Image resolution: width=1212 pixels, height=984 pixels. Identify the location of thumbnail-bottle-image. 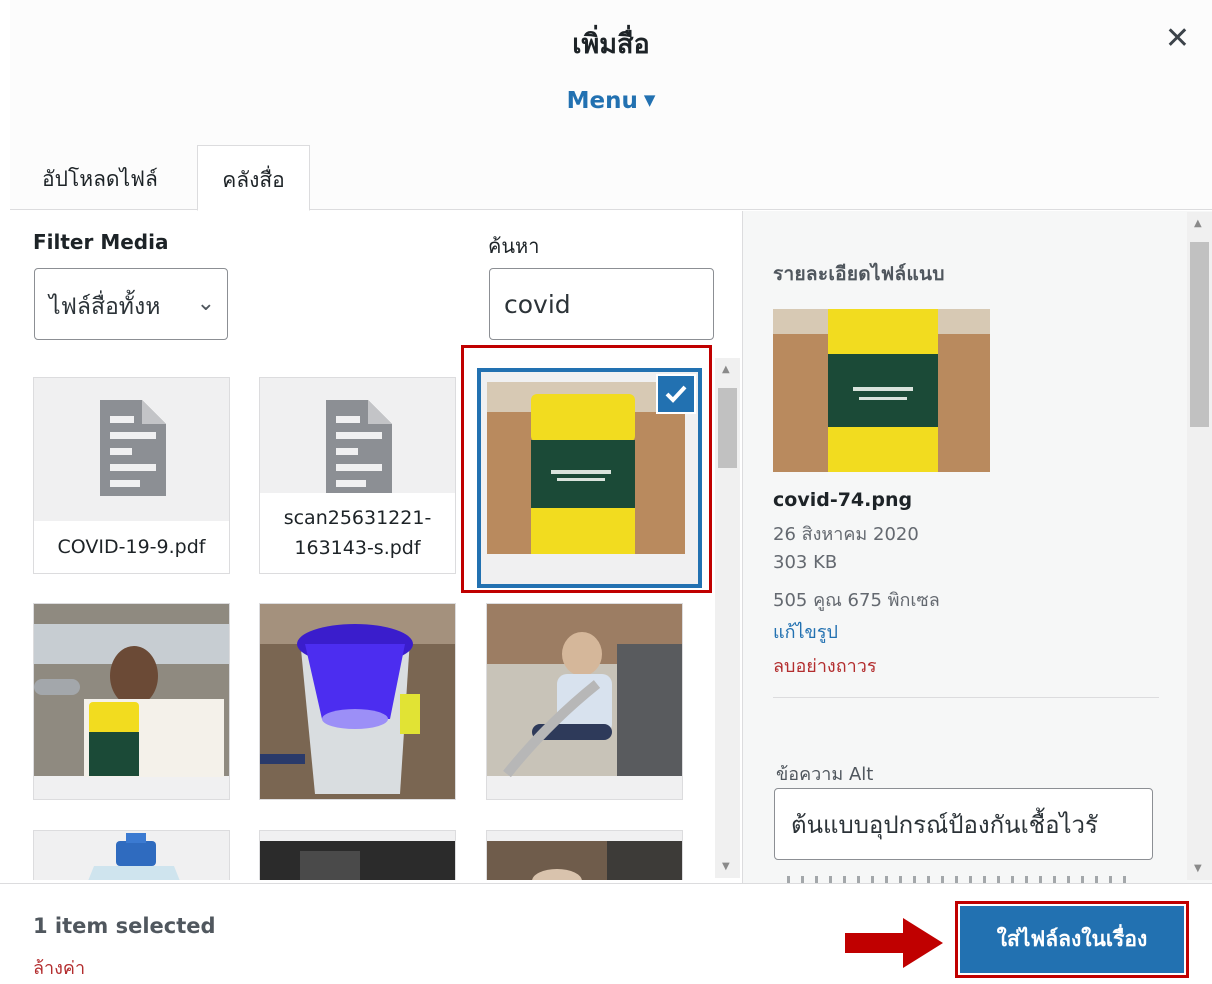
(131, 855).